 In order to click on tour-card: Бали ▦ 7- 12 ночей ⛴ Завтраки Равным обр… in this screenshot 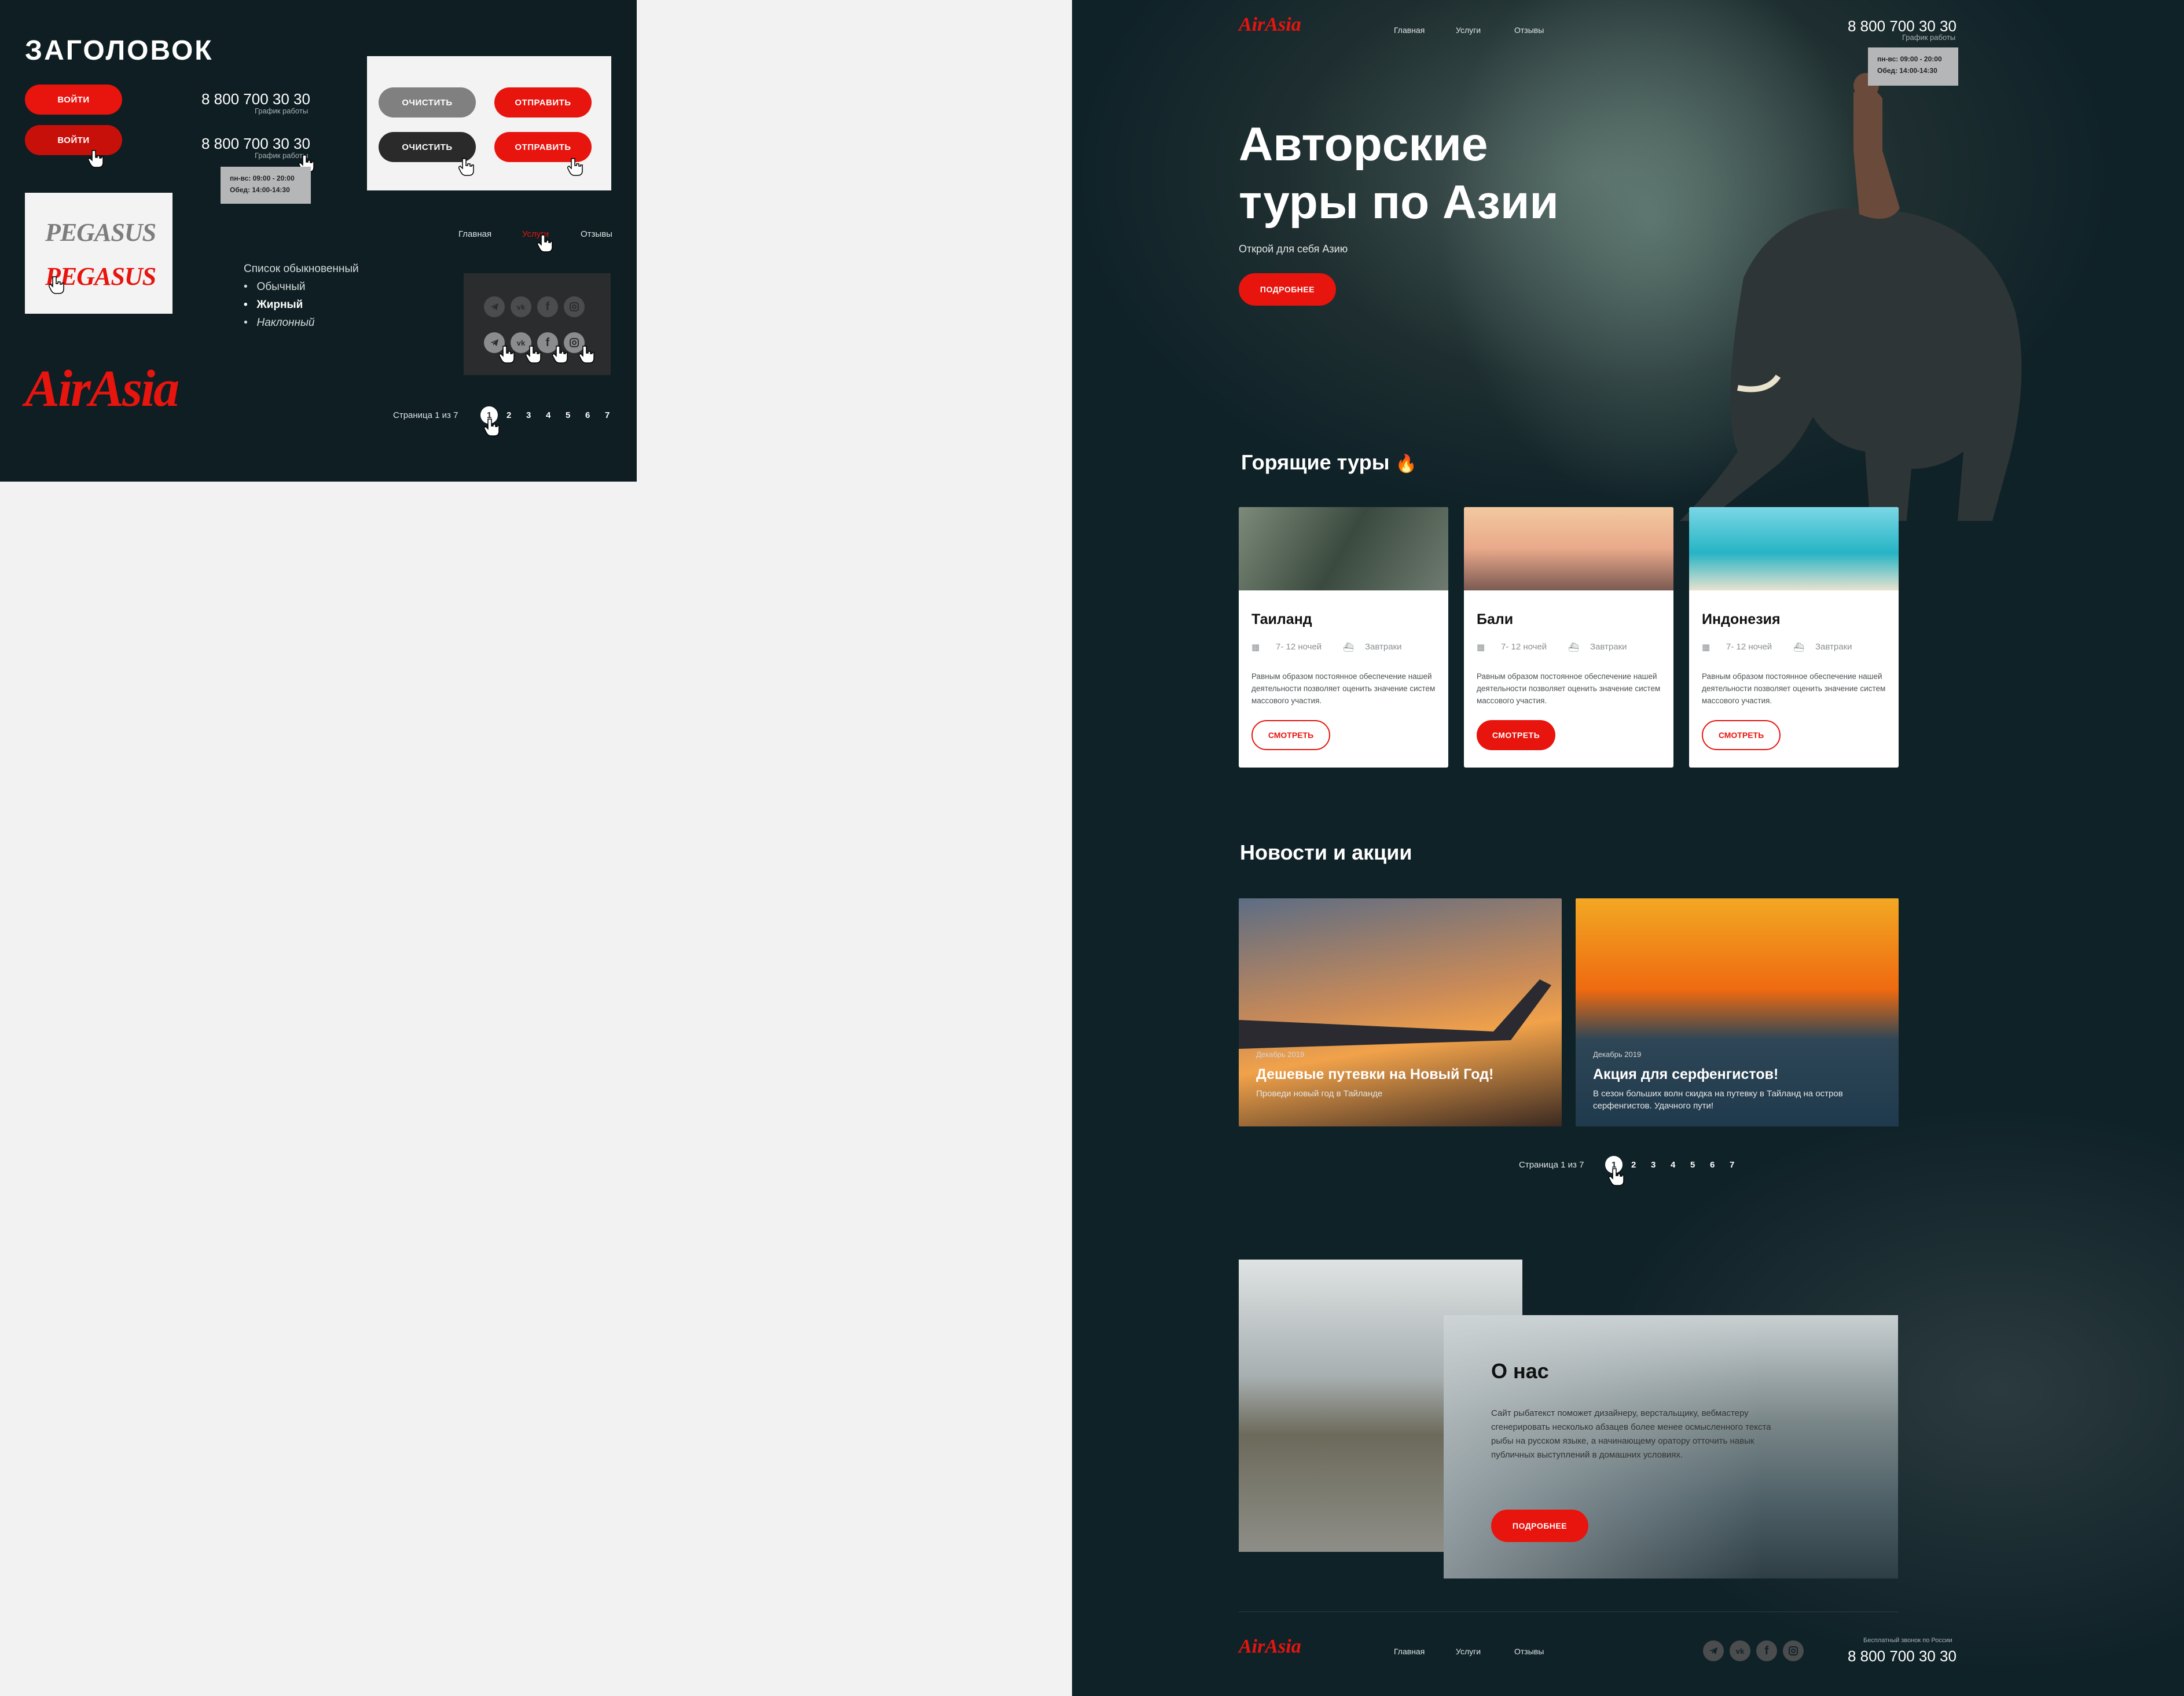, I will do `click(1568, 637)`.